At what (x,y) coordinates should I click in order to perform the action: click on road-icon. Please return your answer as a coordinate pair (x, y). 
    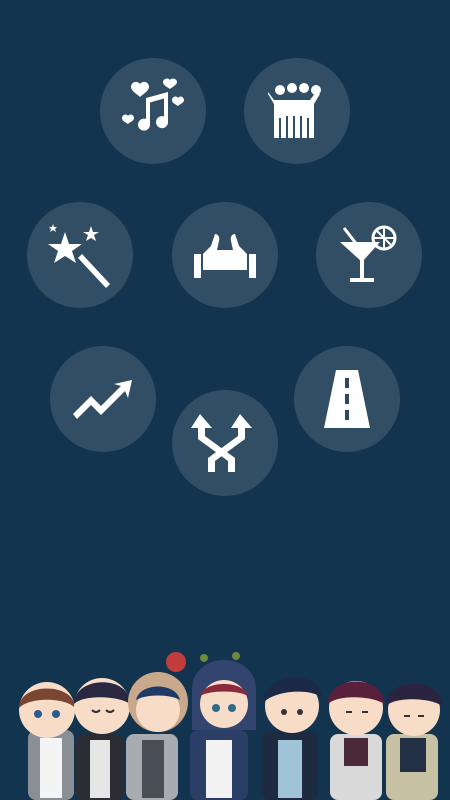
    Looking at the image, I should click on (347, 399).